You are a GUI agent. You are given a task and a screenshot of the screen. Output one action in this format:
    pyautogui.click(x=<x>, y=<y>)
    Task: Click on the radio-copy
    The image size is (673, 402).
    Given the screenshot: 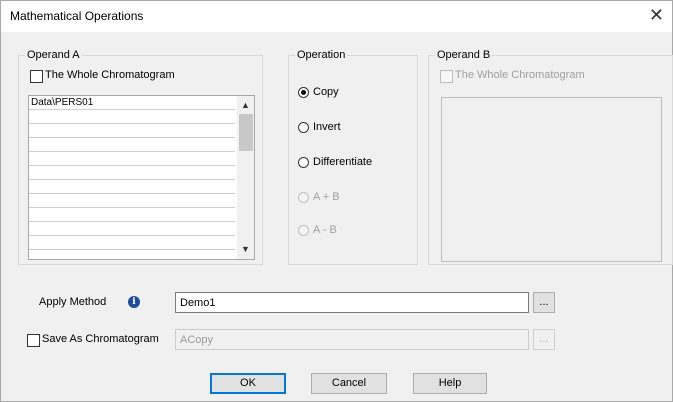 What is the action you would take?
    pyautogui.click(x=303, y=92)
    